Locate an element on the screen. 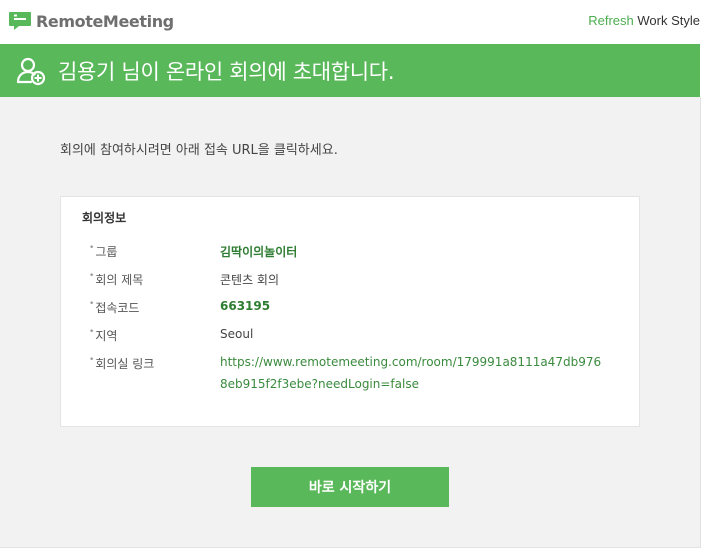  info-label-text: 회의 제목 is located at coordinates (119, 280).